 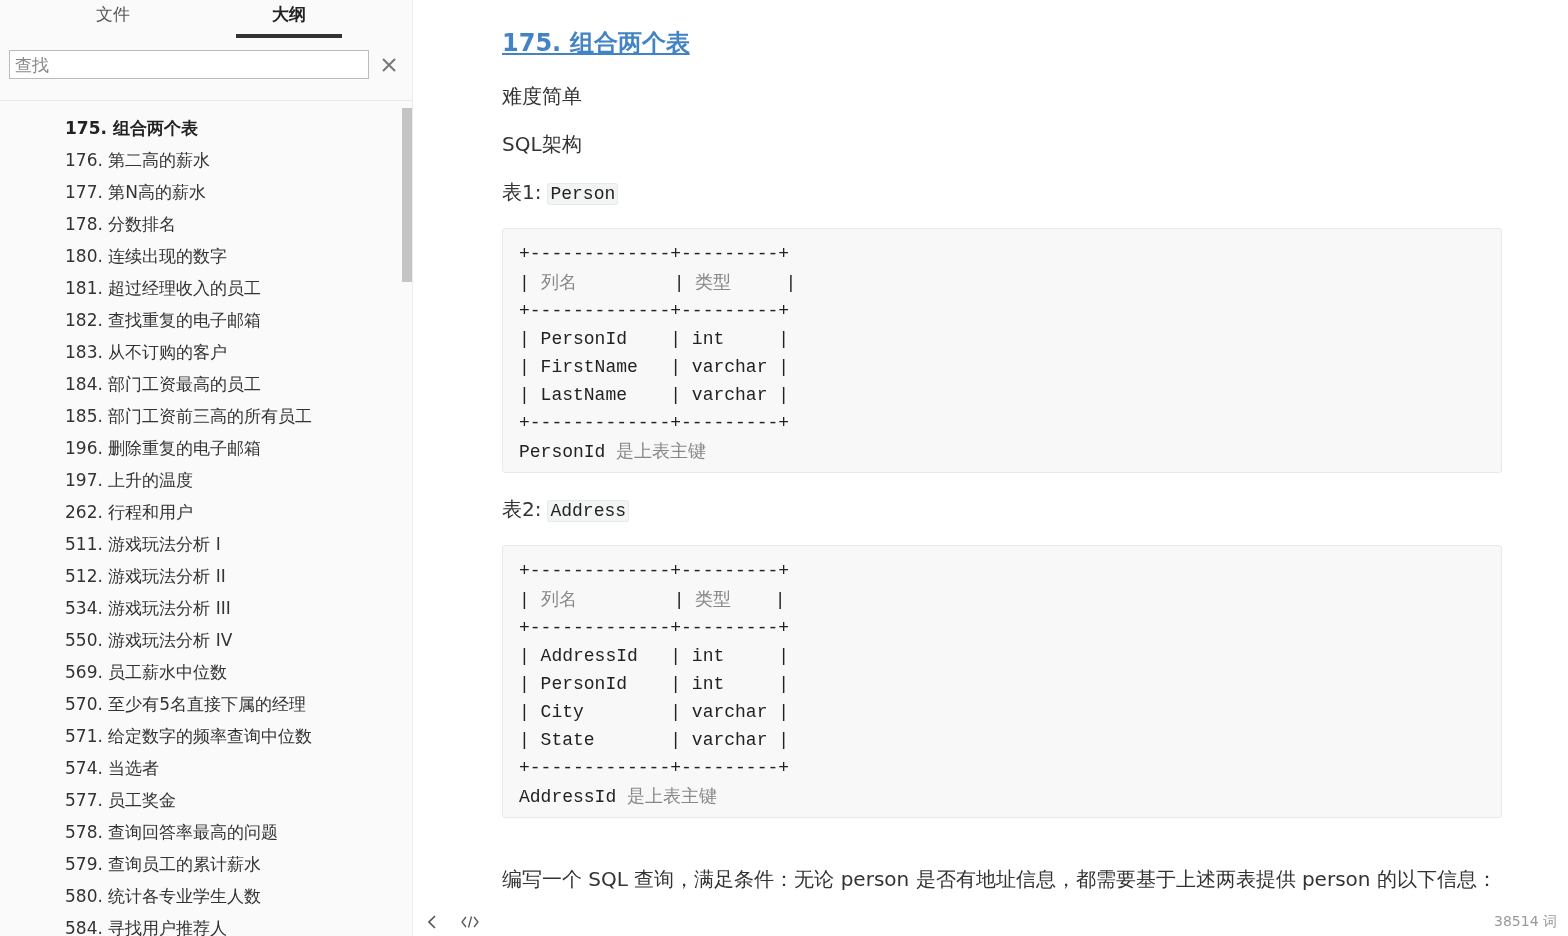 What do you see at coordinates (654, 740) in the screenshot?
I see `code-line: | State | varchar |` at bounding box center [654, 740].